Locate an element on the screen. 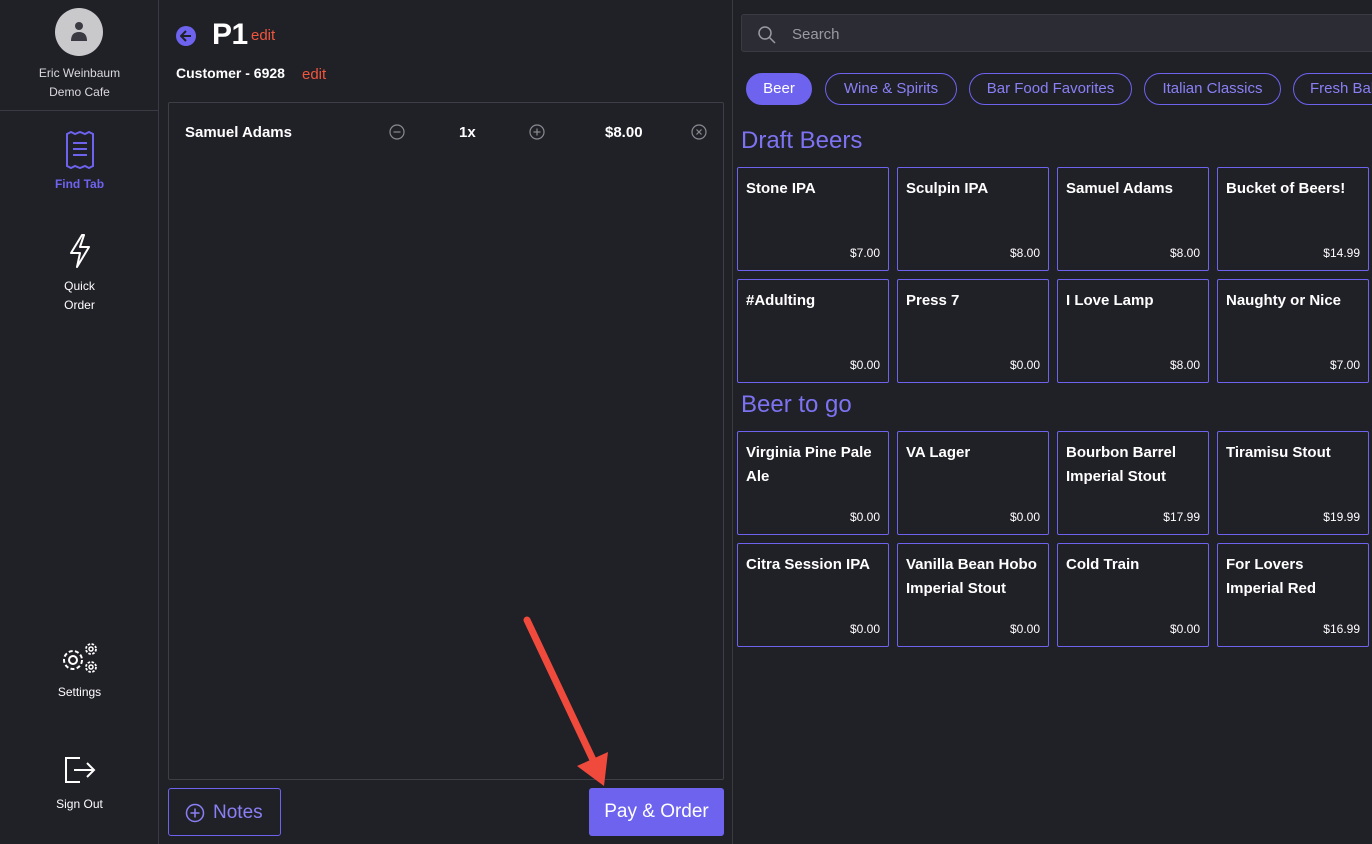 This screenshot has width=1372, height=844. user-name: Eric Weinbaum is located at coordinates (79, 73).